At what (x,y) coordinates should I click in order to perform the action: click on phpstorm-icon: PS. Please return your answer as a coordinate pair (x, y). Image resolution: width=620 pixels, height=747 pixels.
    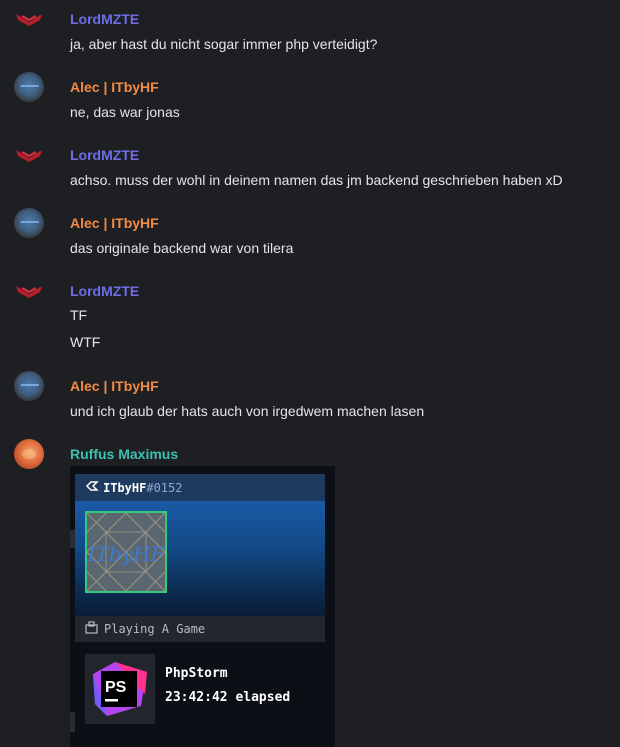
    Looking at the image, I should click on (120, 689).